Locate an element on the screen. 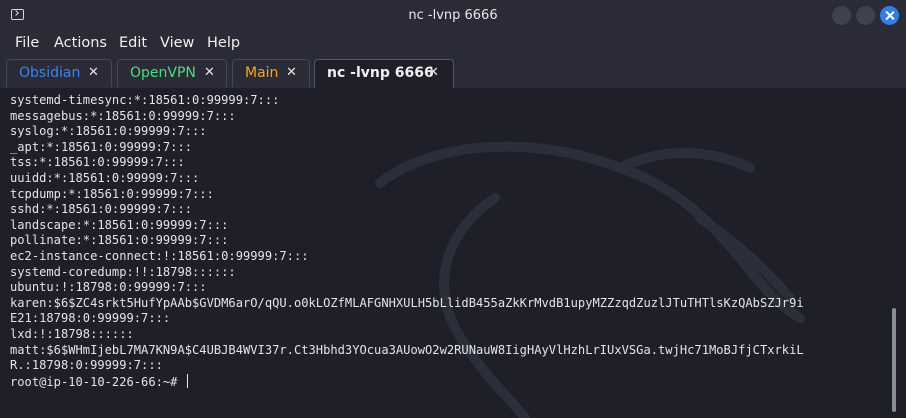 The image size is (906, 418). tab-obsidian: Obsidian ✕ is located at coordinates (59, 73).